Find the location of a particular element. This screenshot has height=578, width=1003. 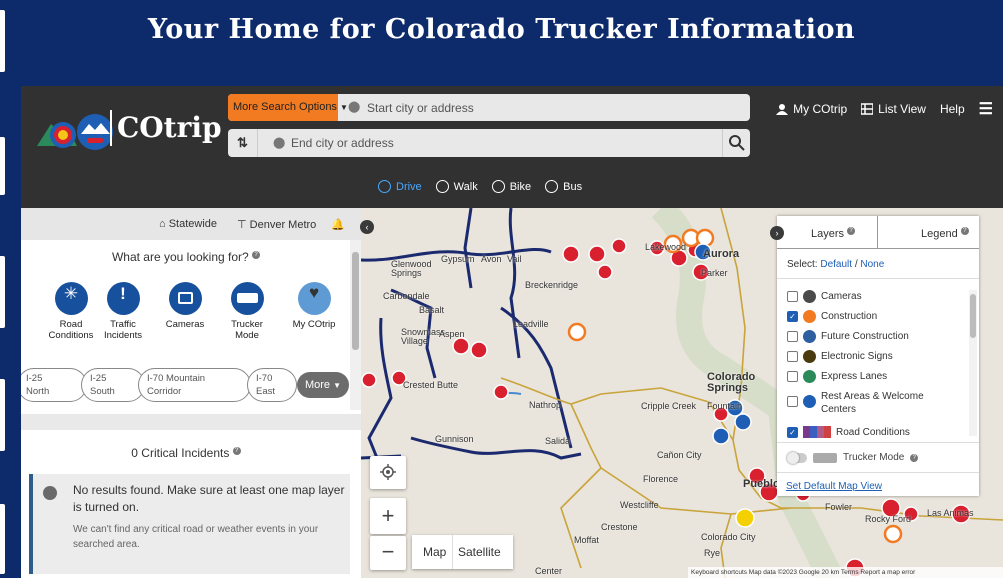

logo-separator is located at coordinates (111, 128).